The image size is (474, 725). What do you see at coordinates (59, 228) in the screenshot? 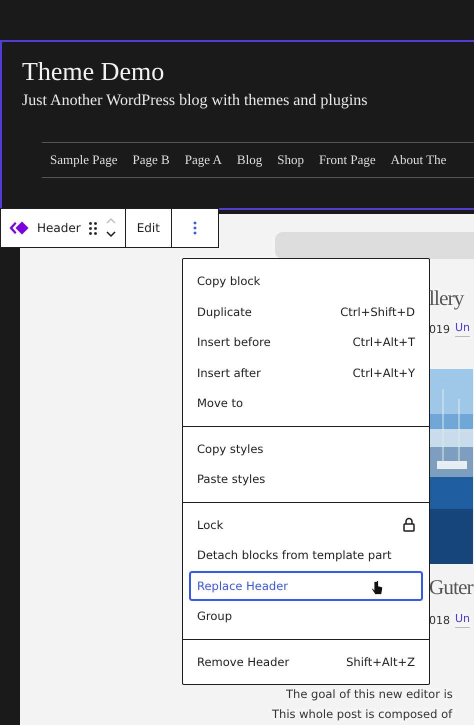
I see `block-label: Header` at bounding box center [59, 228].